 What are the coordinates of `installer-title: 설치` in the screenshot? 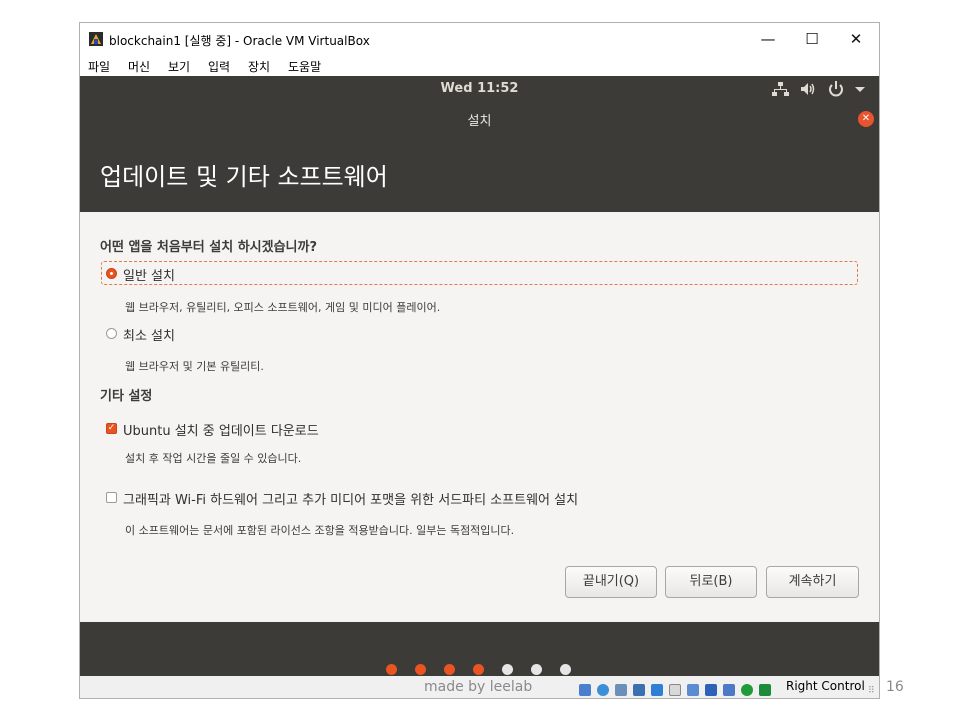 It's located at (479, 121).